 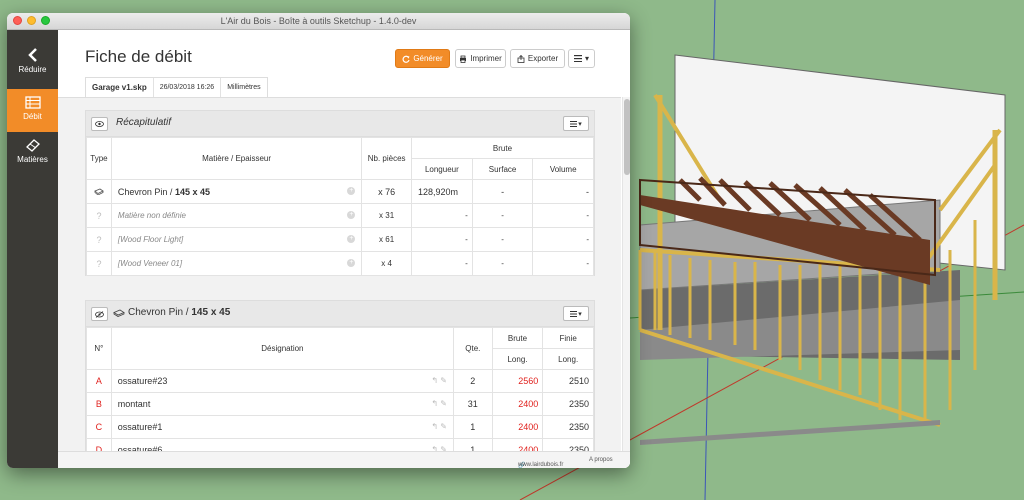 I want to click on eye-icon, so click(x=99, y=124).